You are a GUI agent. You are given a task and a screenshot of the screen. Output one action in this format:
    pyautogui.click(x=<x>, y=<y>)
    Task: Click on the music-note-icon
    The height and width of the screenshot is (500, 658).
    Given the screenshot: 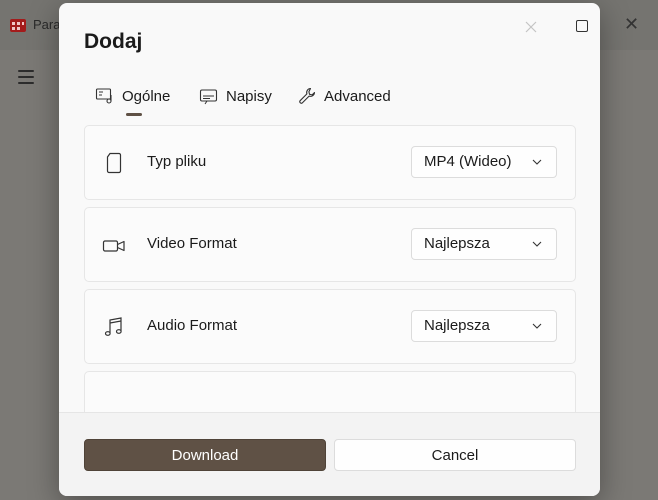 What is the action you would take?
    pyautogui.click(x=113, y=326)
    